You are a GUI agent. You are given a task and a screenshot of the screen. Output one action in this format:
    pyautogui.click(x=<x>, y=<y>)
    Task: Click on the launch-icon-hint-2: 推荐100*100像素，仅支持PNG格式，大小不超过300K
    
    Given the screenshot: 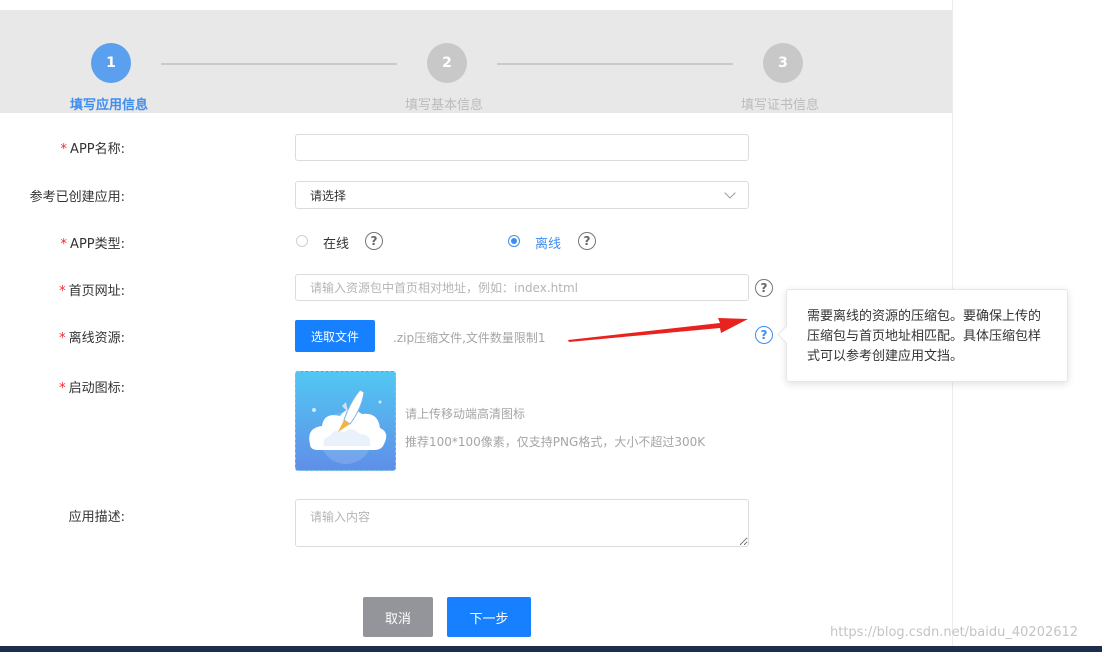 What is the action you would take?
    pyautogui.click(x=555, y=442)
    